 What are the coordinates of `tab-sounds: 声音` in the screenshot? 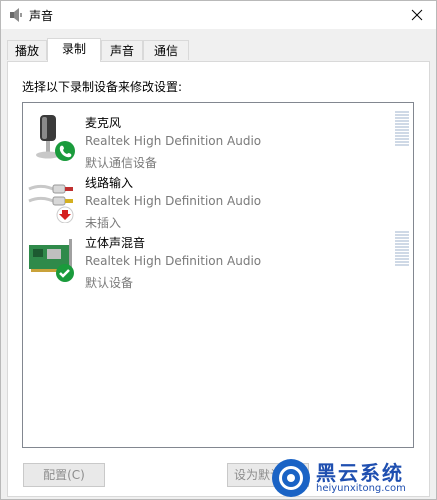 It's located at (122, 50).